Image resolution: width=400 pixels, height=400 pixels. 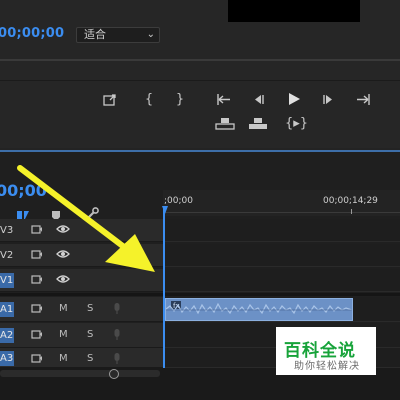 What do you see at coordinates (118, 35) in the screenshot?
I see `fit-zoom-select: 适合 ⌄` at bounding box center [118, 35].